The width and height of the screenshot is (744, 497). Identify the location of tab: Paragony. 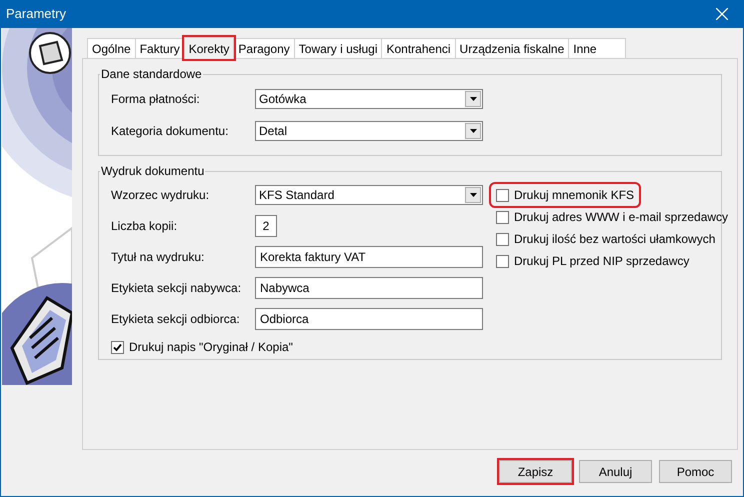
(264, 48).